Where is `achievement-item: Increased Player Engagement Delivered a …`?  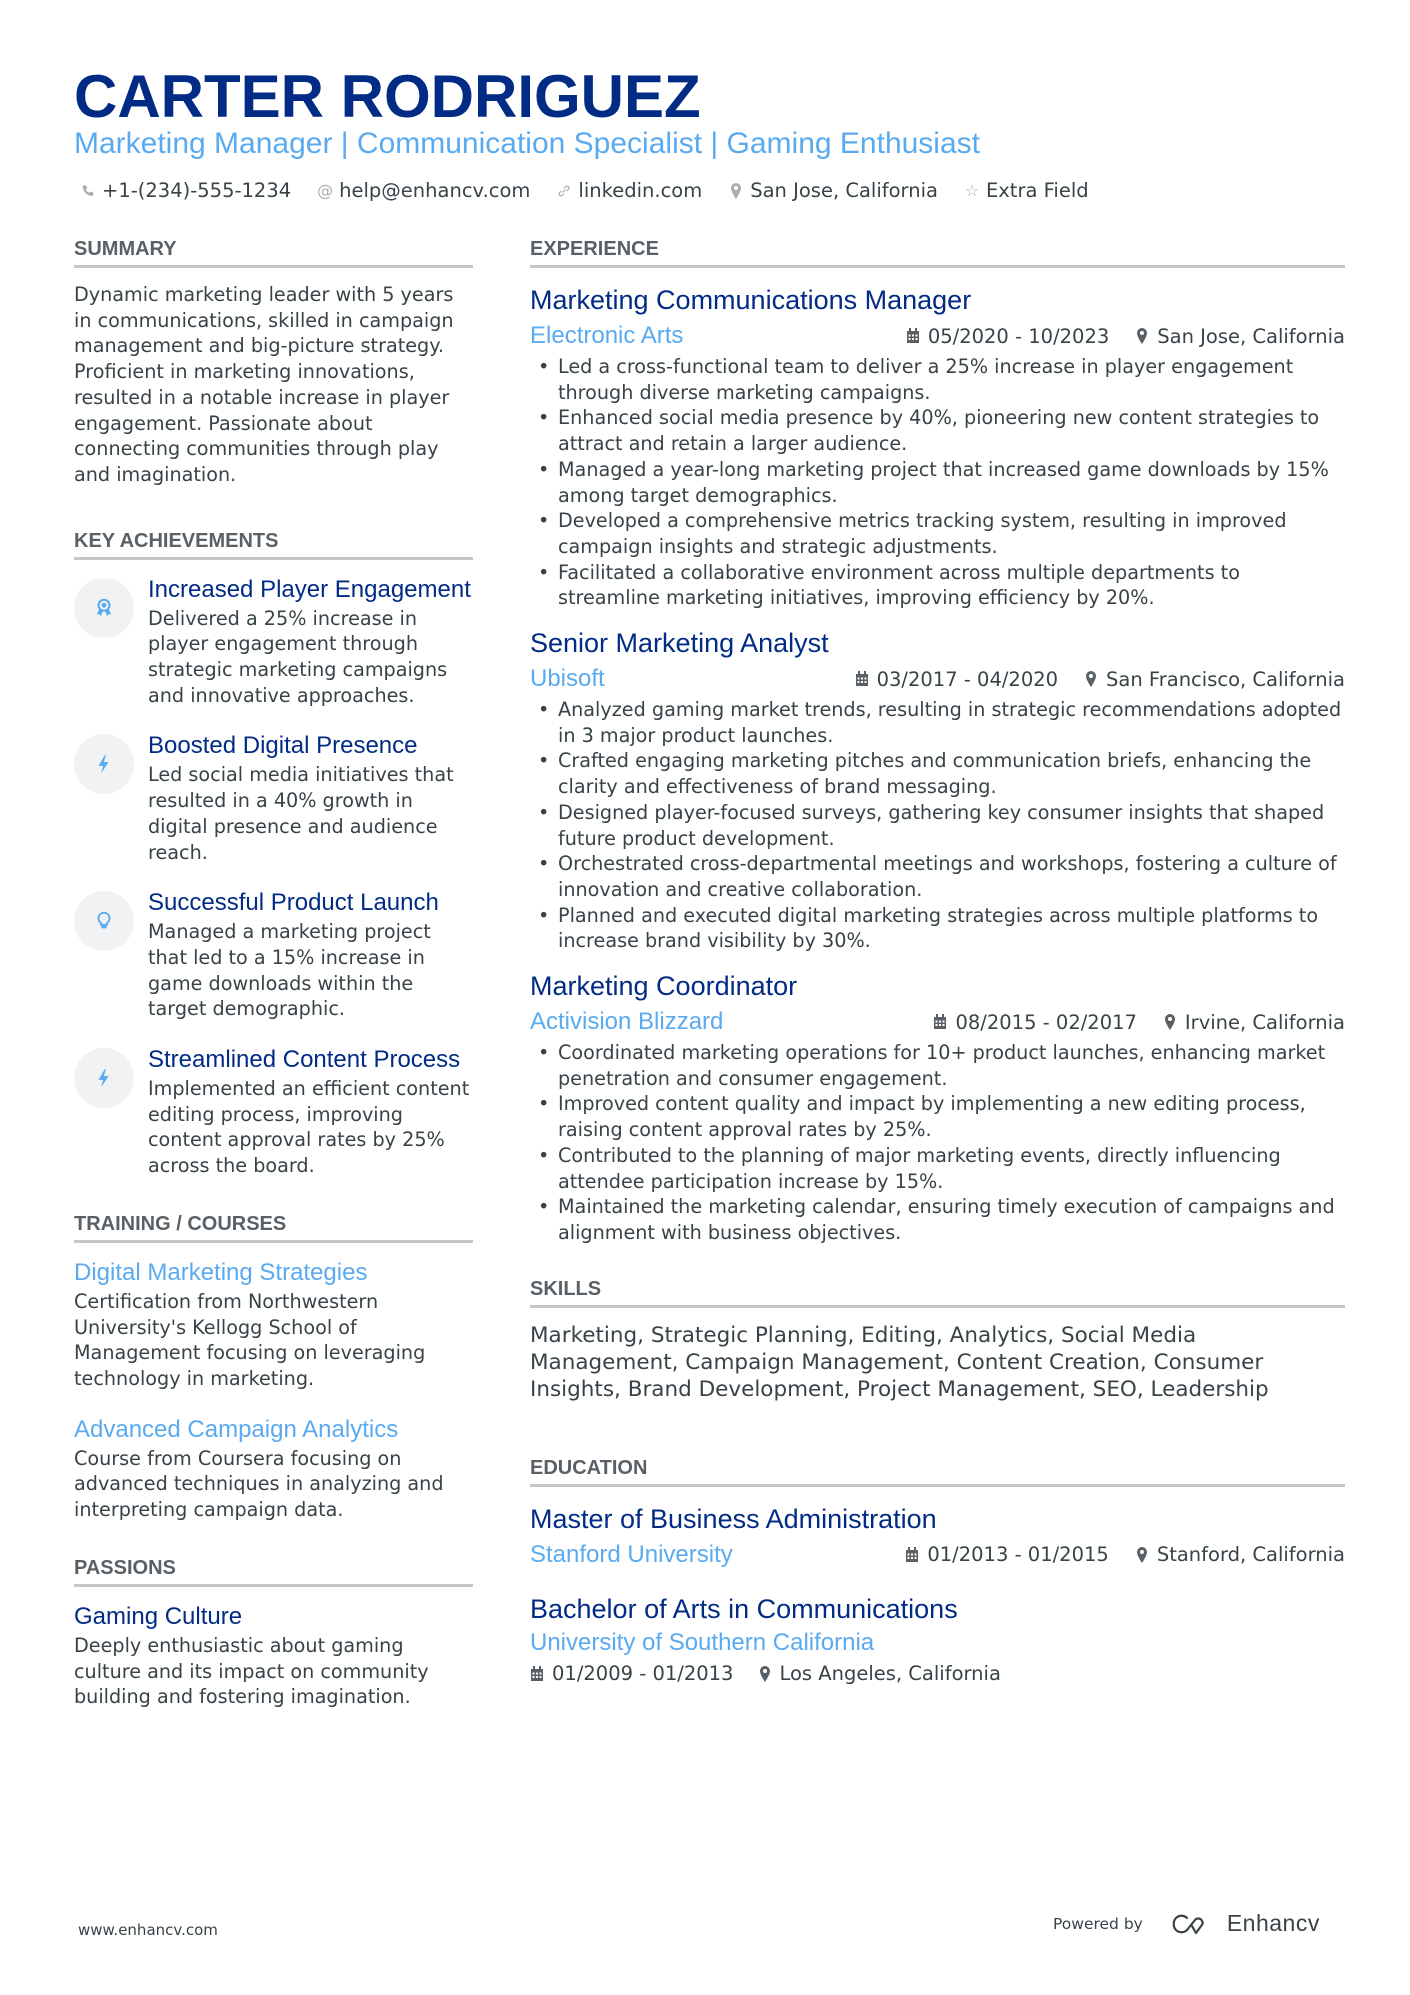
achievement-item: Increased Player Engagement Delivered a … is located at coordinates (273, 641).